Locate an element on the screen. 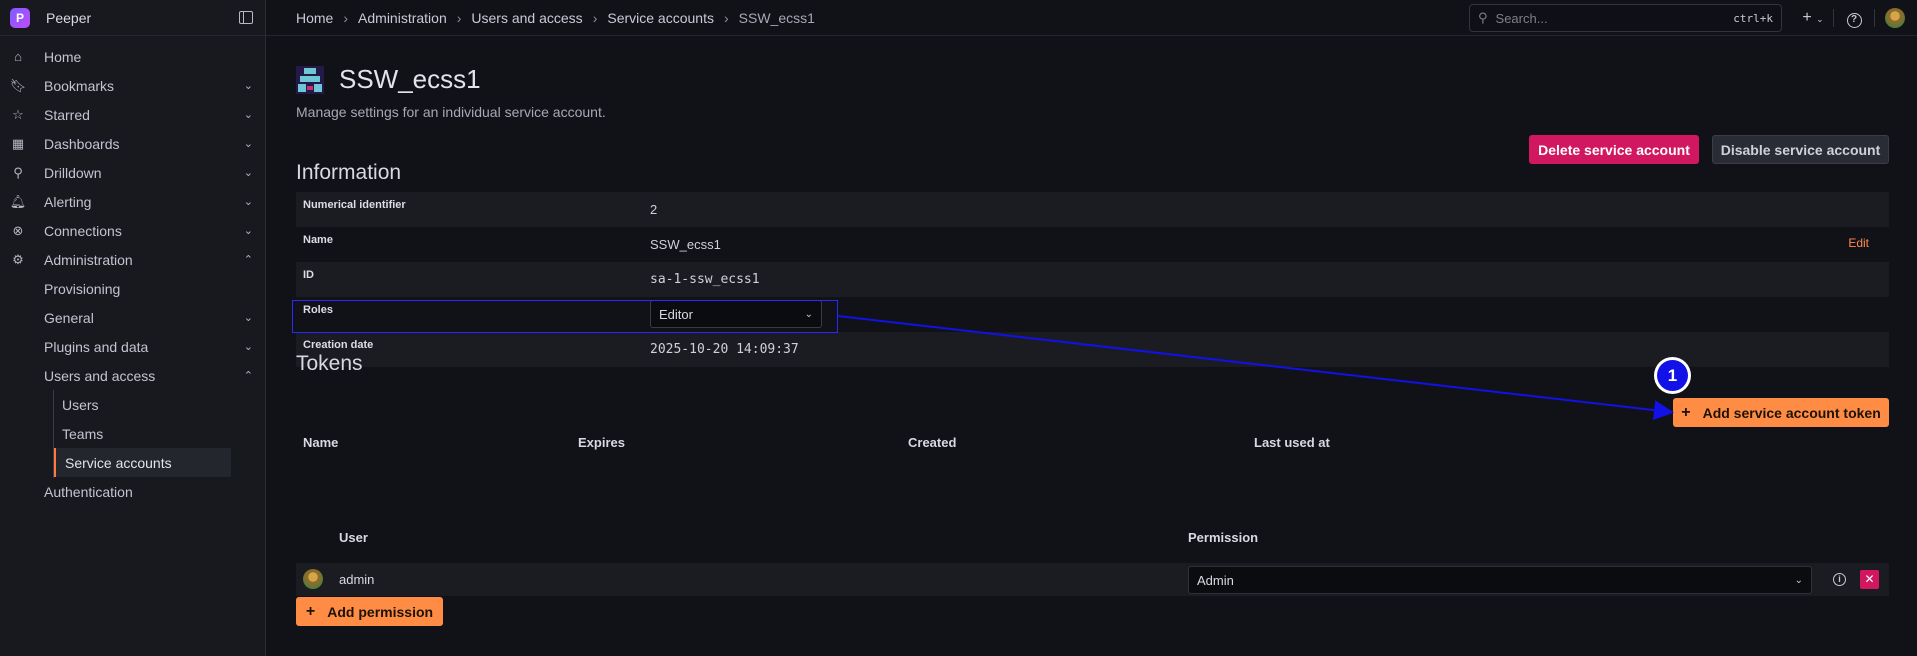 The width and height of the screenshot is (1917, 656). info-label: Name is located at coordinates (318, 240).